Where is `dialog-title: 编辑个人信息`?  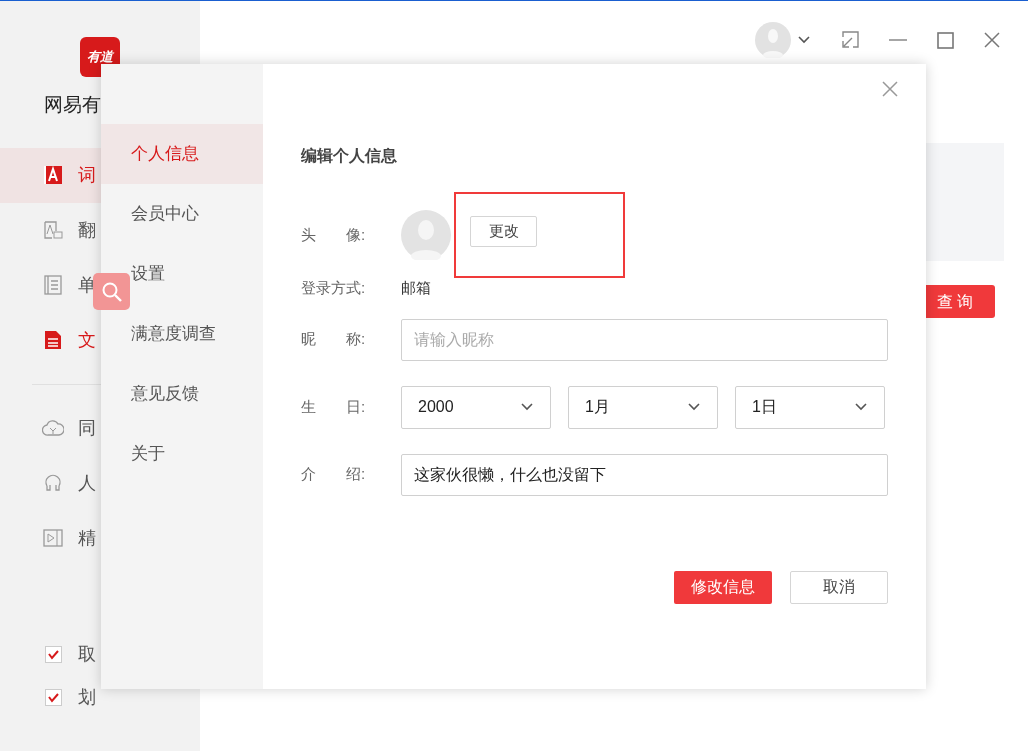 dialog-title: 编辑个人信息 is located at coordinates (349, 156).